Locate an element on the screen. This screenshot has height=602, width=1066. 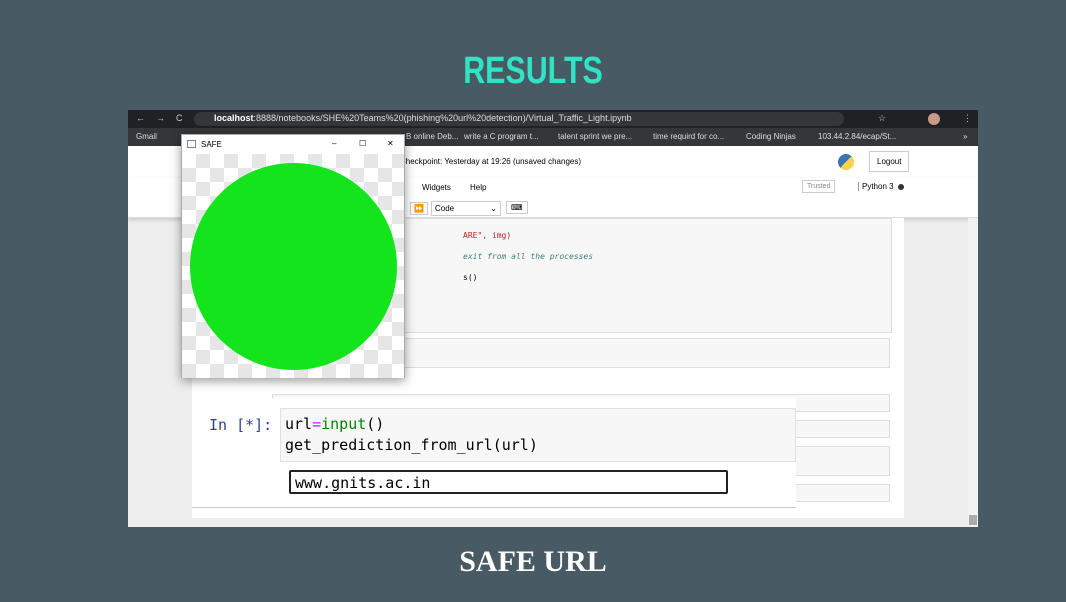
code-paren: () is located at coordinates (375, 424).